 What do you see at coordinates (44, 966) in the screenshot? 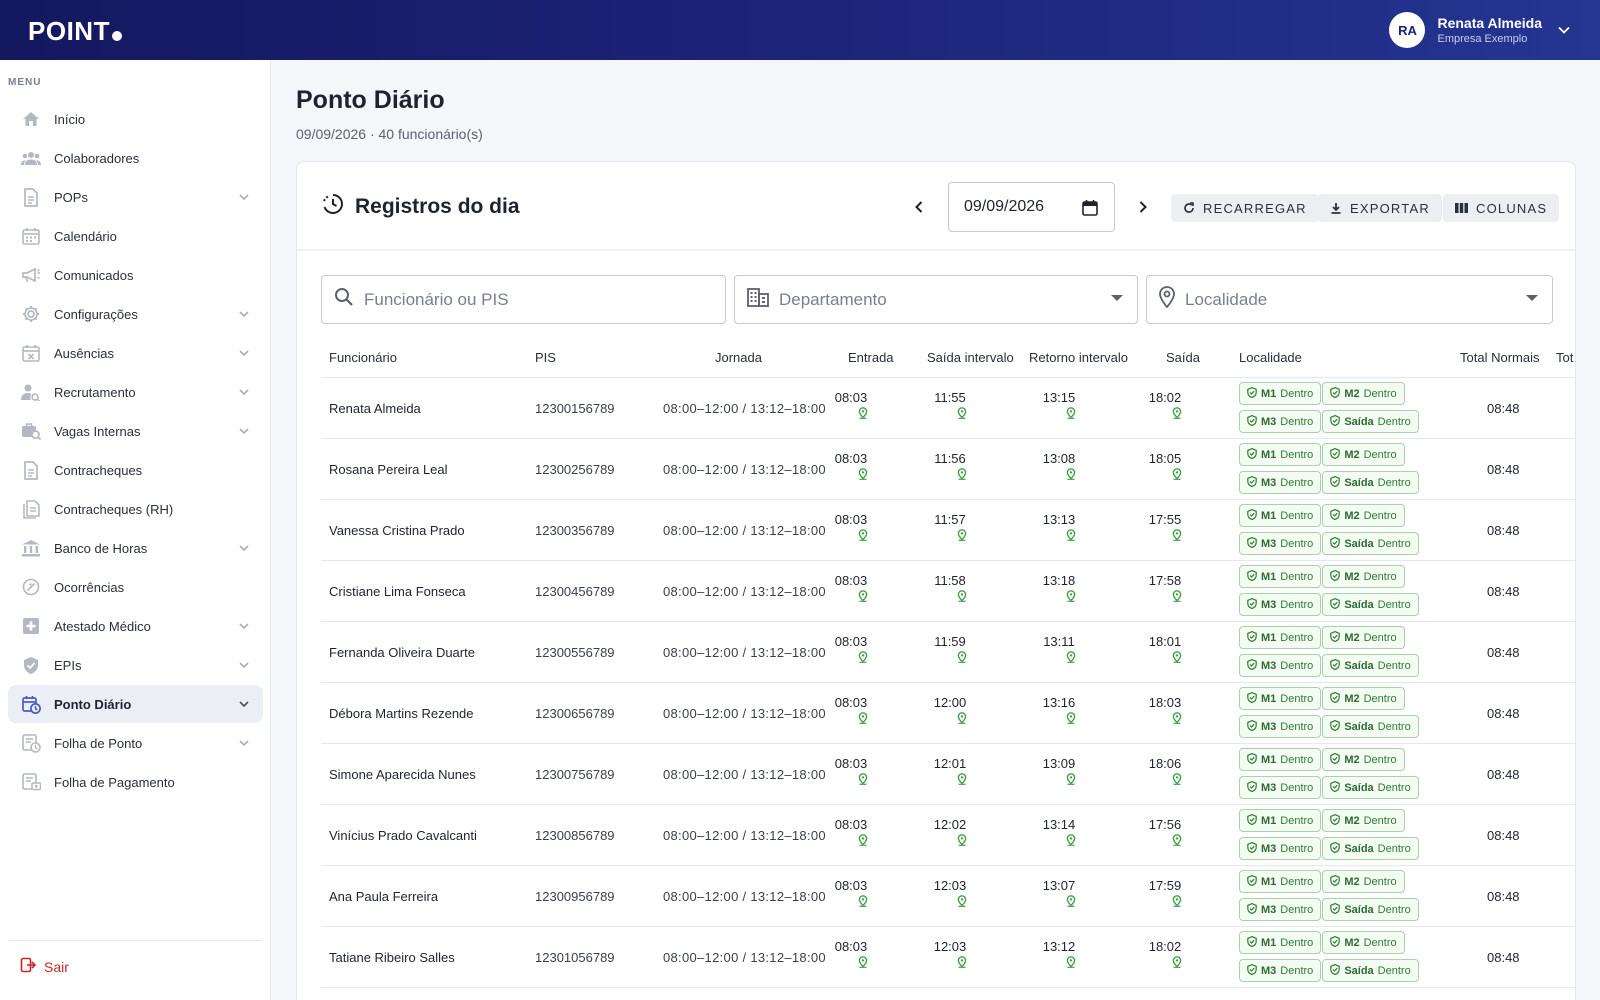
I see `logout-button: Sair` at bounding box center [44, 966].